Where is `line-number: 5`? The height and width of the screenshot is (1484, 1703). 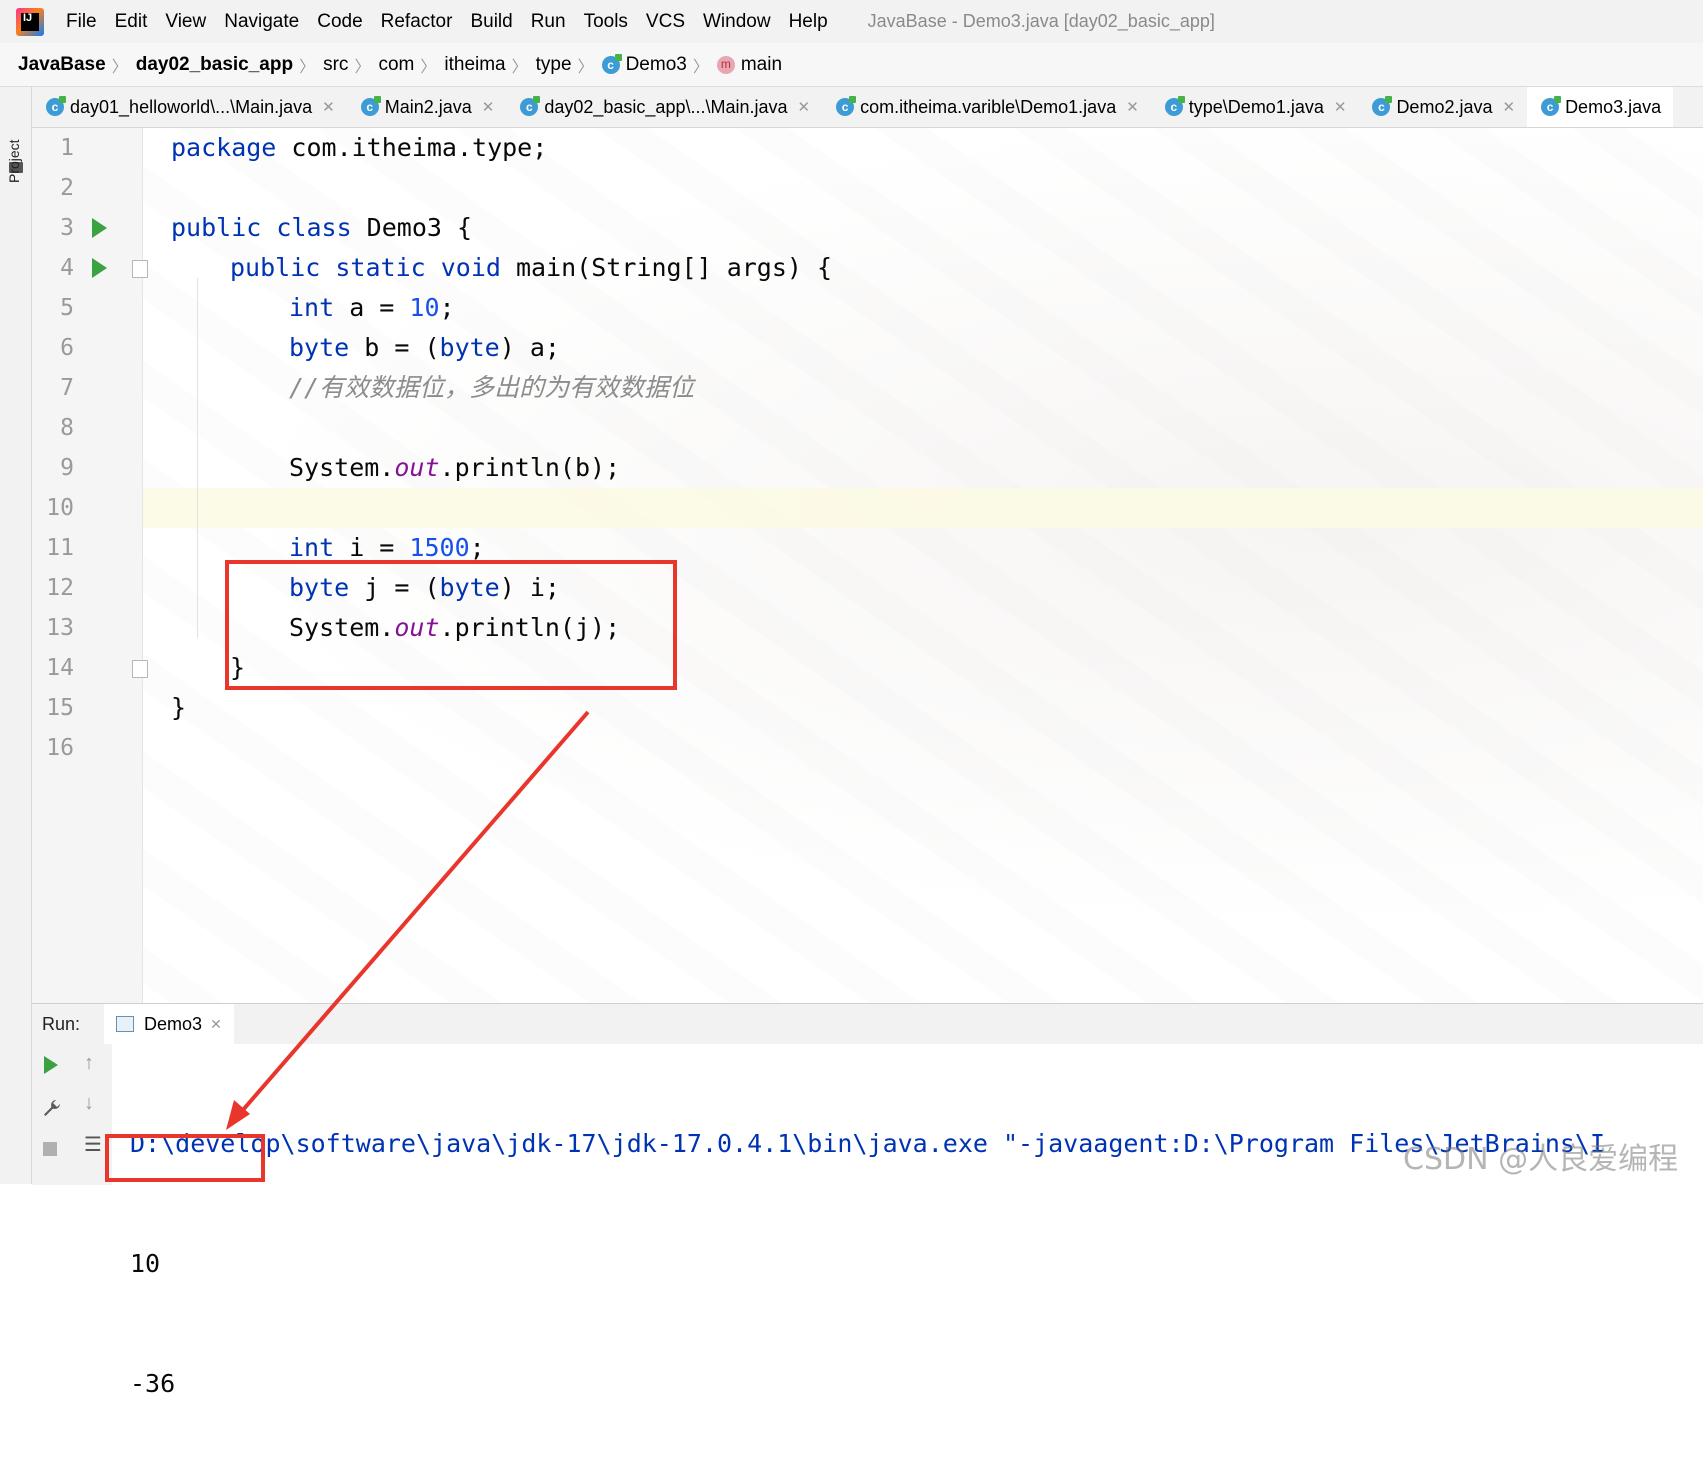 line-number: 5 is located at coordinates (67, 308).